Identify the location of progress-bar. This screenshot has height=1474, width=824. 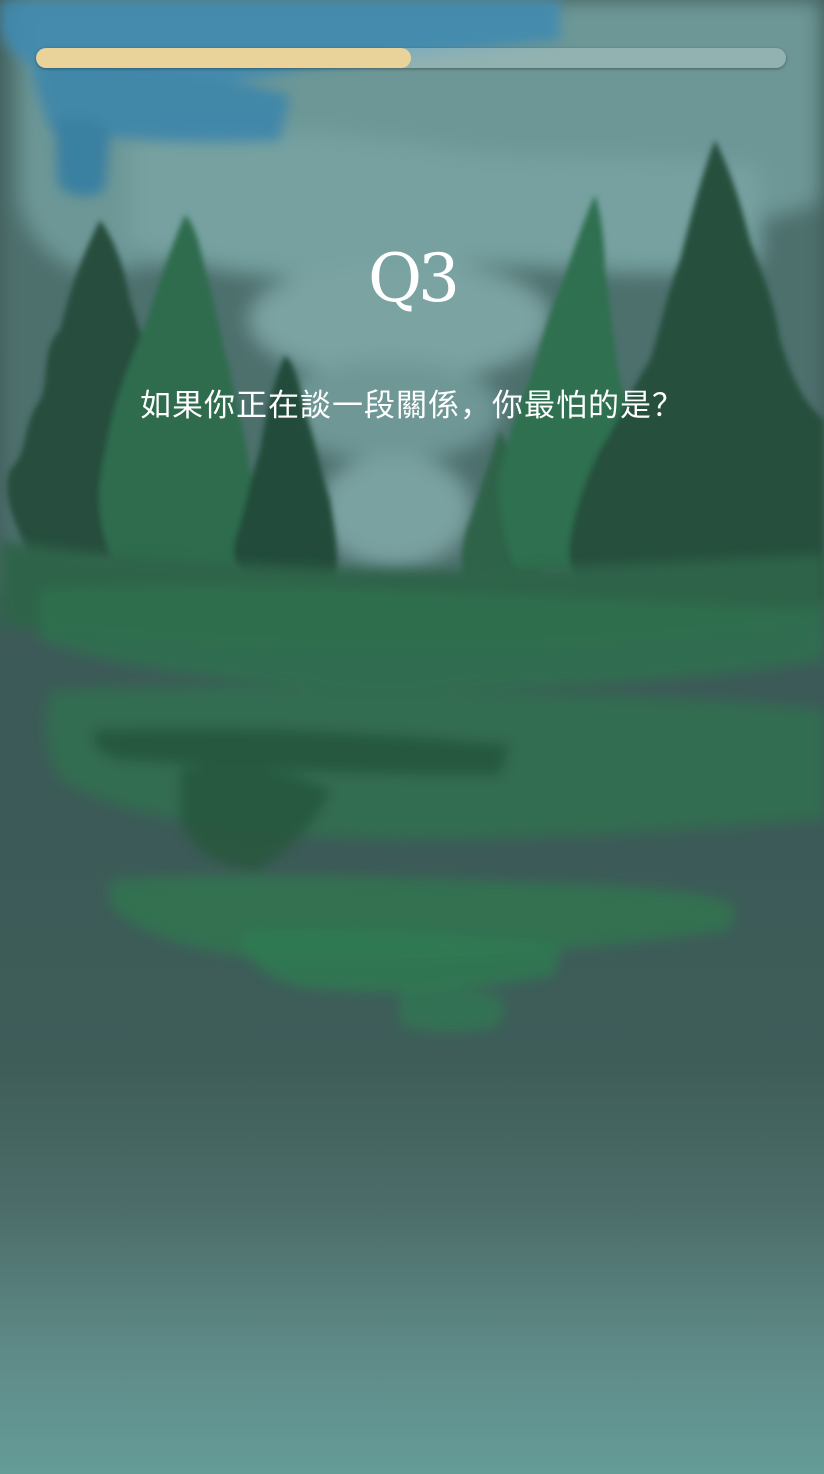
(411, 58).